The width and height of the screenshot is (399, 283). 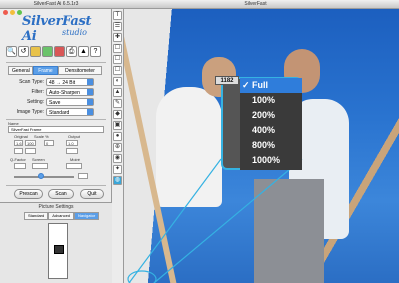 I want to click on navigator-thumbnail, so click(x=58, y=251).